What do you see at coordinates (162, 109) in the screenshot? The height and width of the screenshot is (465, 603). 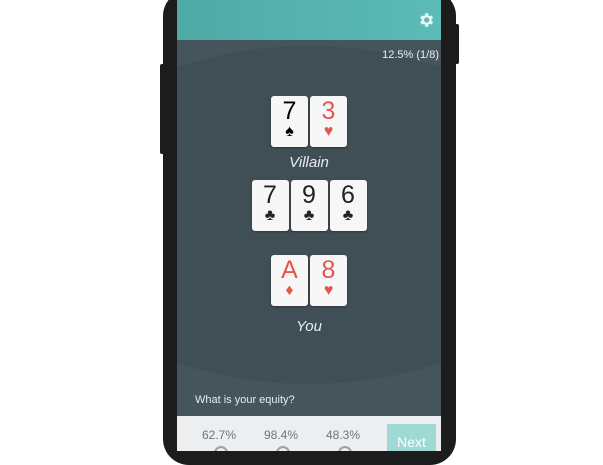 I see `volume-button` at bounding box center [162, 109].